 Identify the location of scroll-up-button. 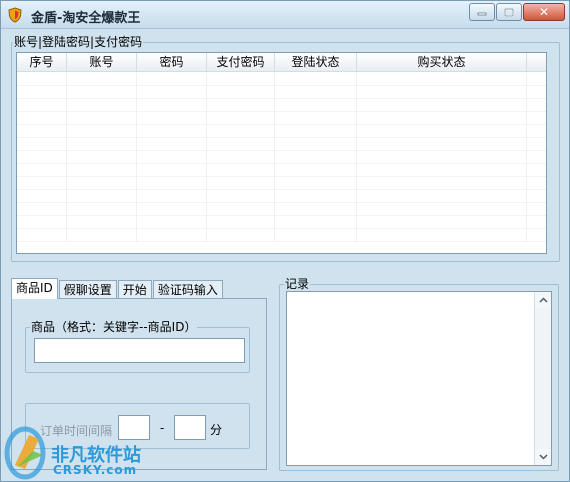
(543, 300).